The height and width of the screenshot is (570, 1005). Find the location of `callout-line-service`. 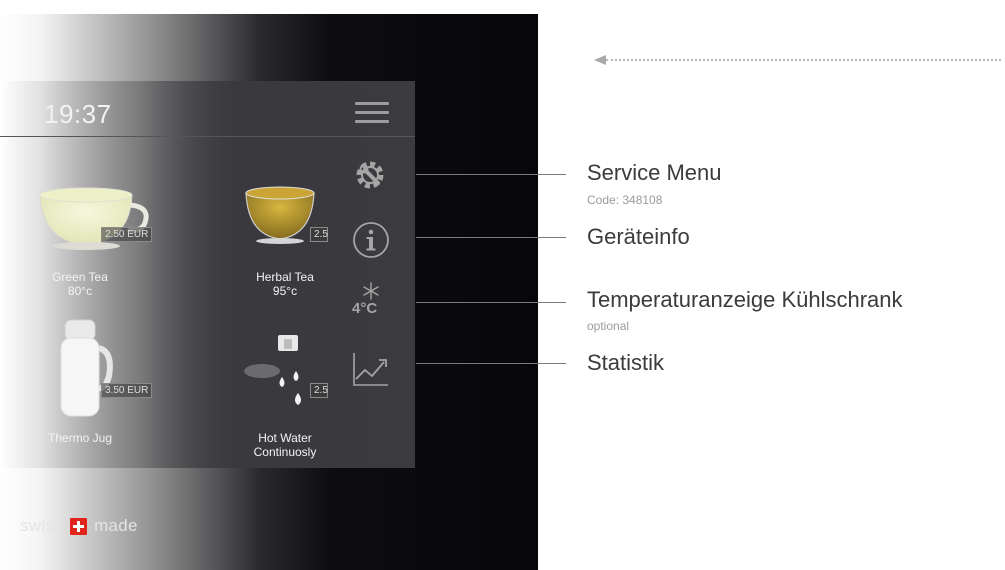

callout-line-service is located at coordinates (491, 174).